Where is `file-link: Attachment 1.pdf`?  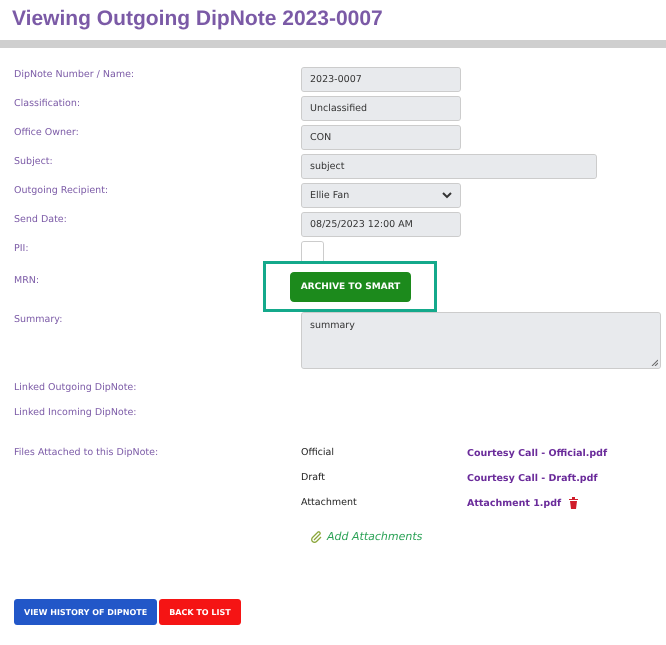
file-link: Attachment 1.pdf is located at coordinates (514, 503).